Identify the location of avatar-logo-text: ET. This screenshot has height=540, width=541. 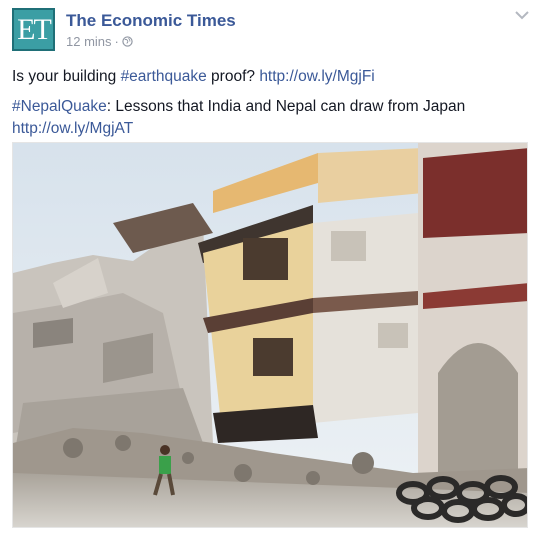
(34, 29).